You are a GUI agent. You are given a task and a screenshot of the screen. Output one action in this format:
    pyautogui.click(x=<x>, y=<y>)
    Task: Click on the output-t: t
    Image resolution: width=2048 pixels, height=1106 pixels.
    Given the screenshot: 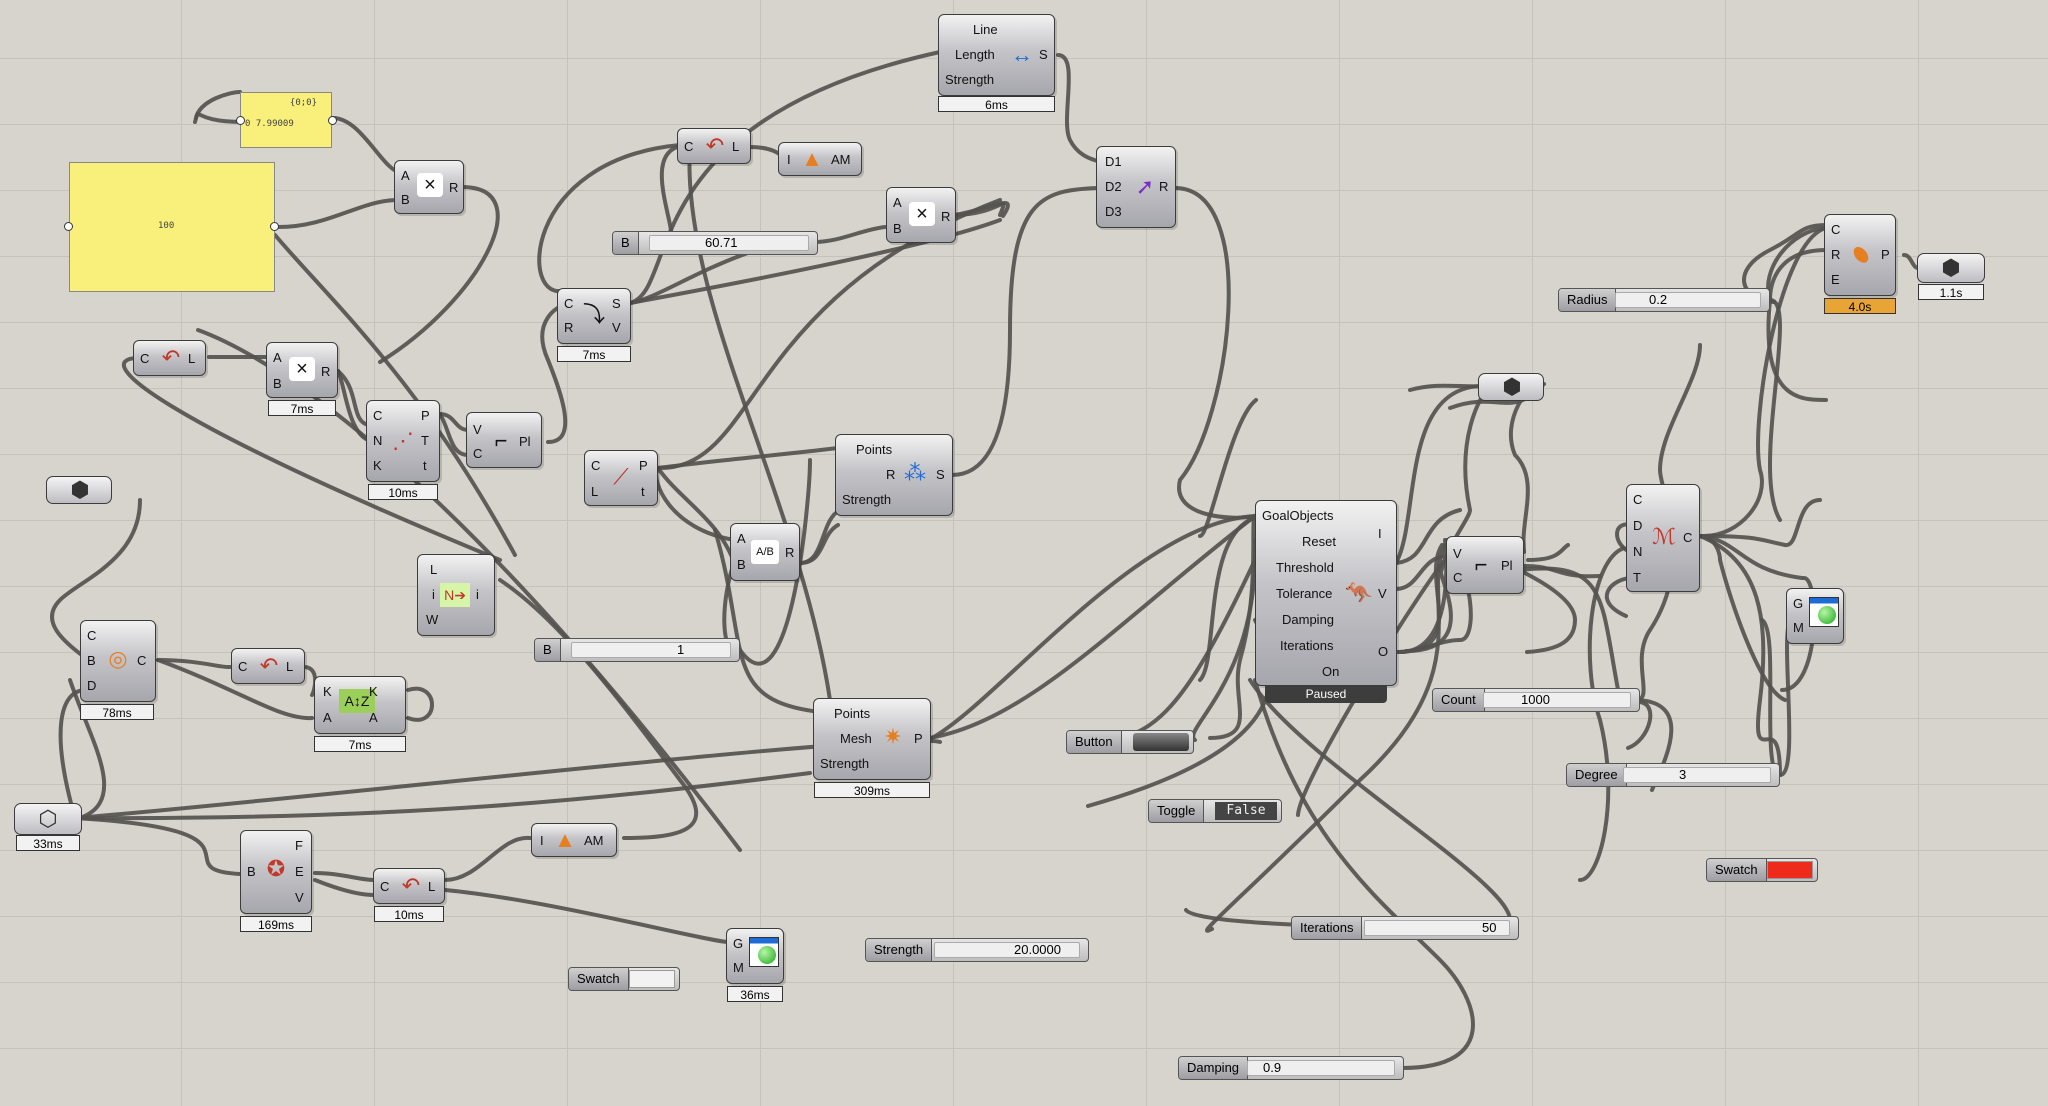 What is the action you would take?
    pyautogui.click(x=643, y=492)
    